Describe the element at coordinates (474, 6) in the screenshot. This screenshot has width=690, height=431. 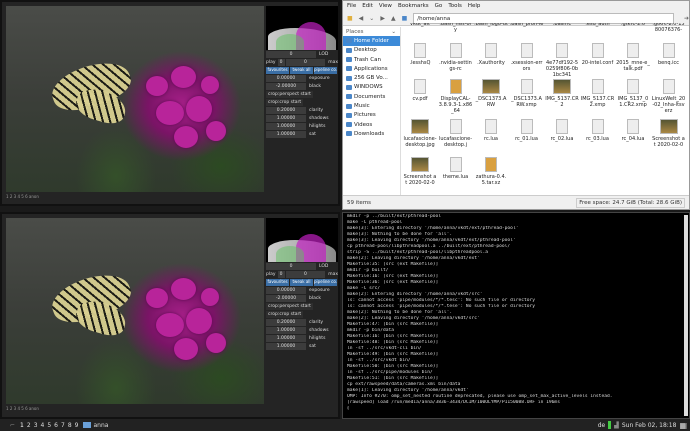
I see `menu-help: Help` at that location.